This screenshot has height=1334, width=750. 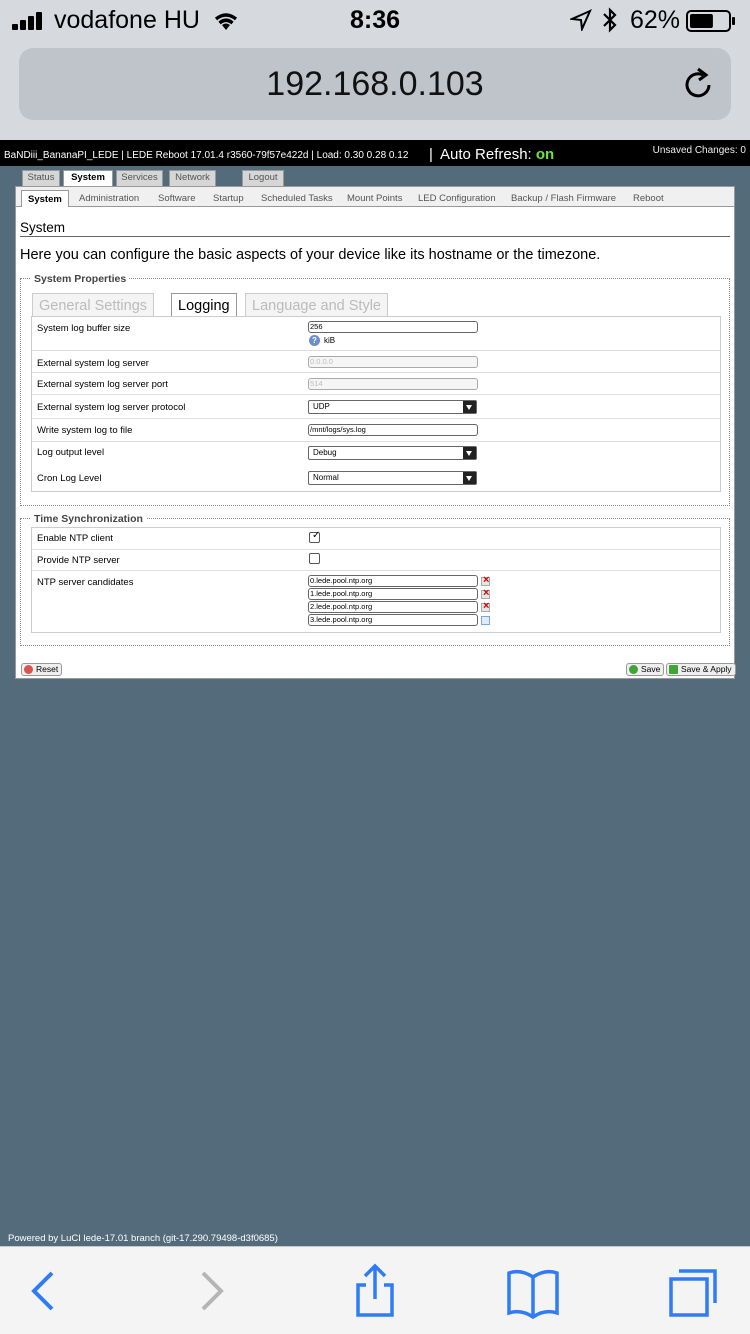 I want to click on submenu-mount-points: Mount Points, so click(x=374, y=198).